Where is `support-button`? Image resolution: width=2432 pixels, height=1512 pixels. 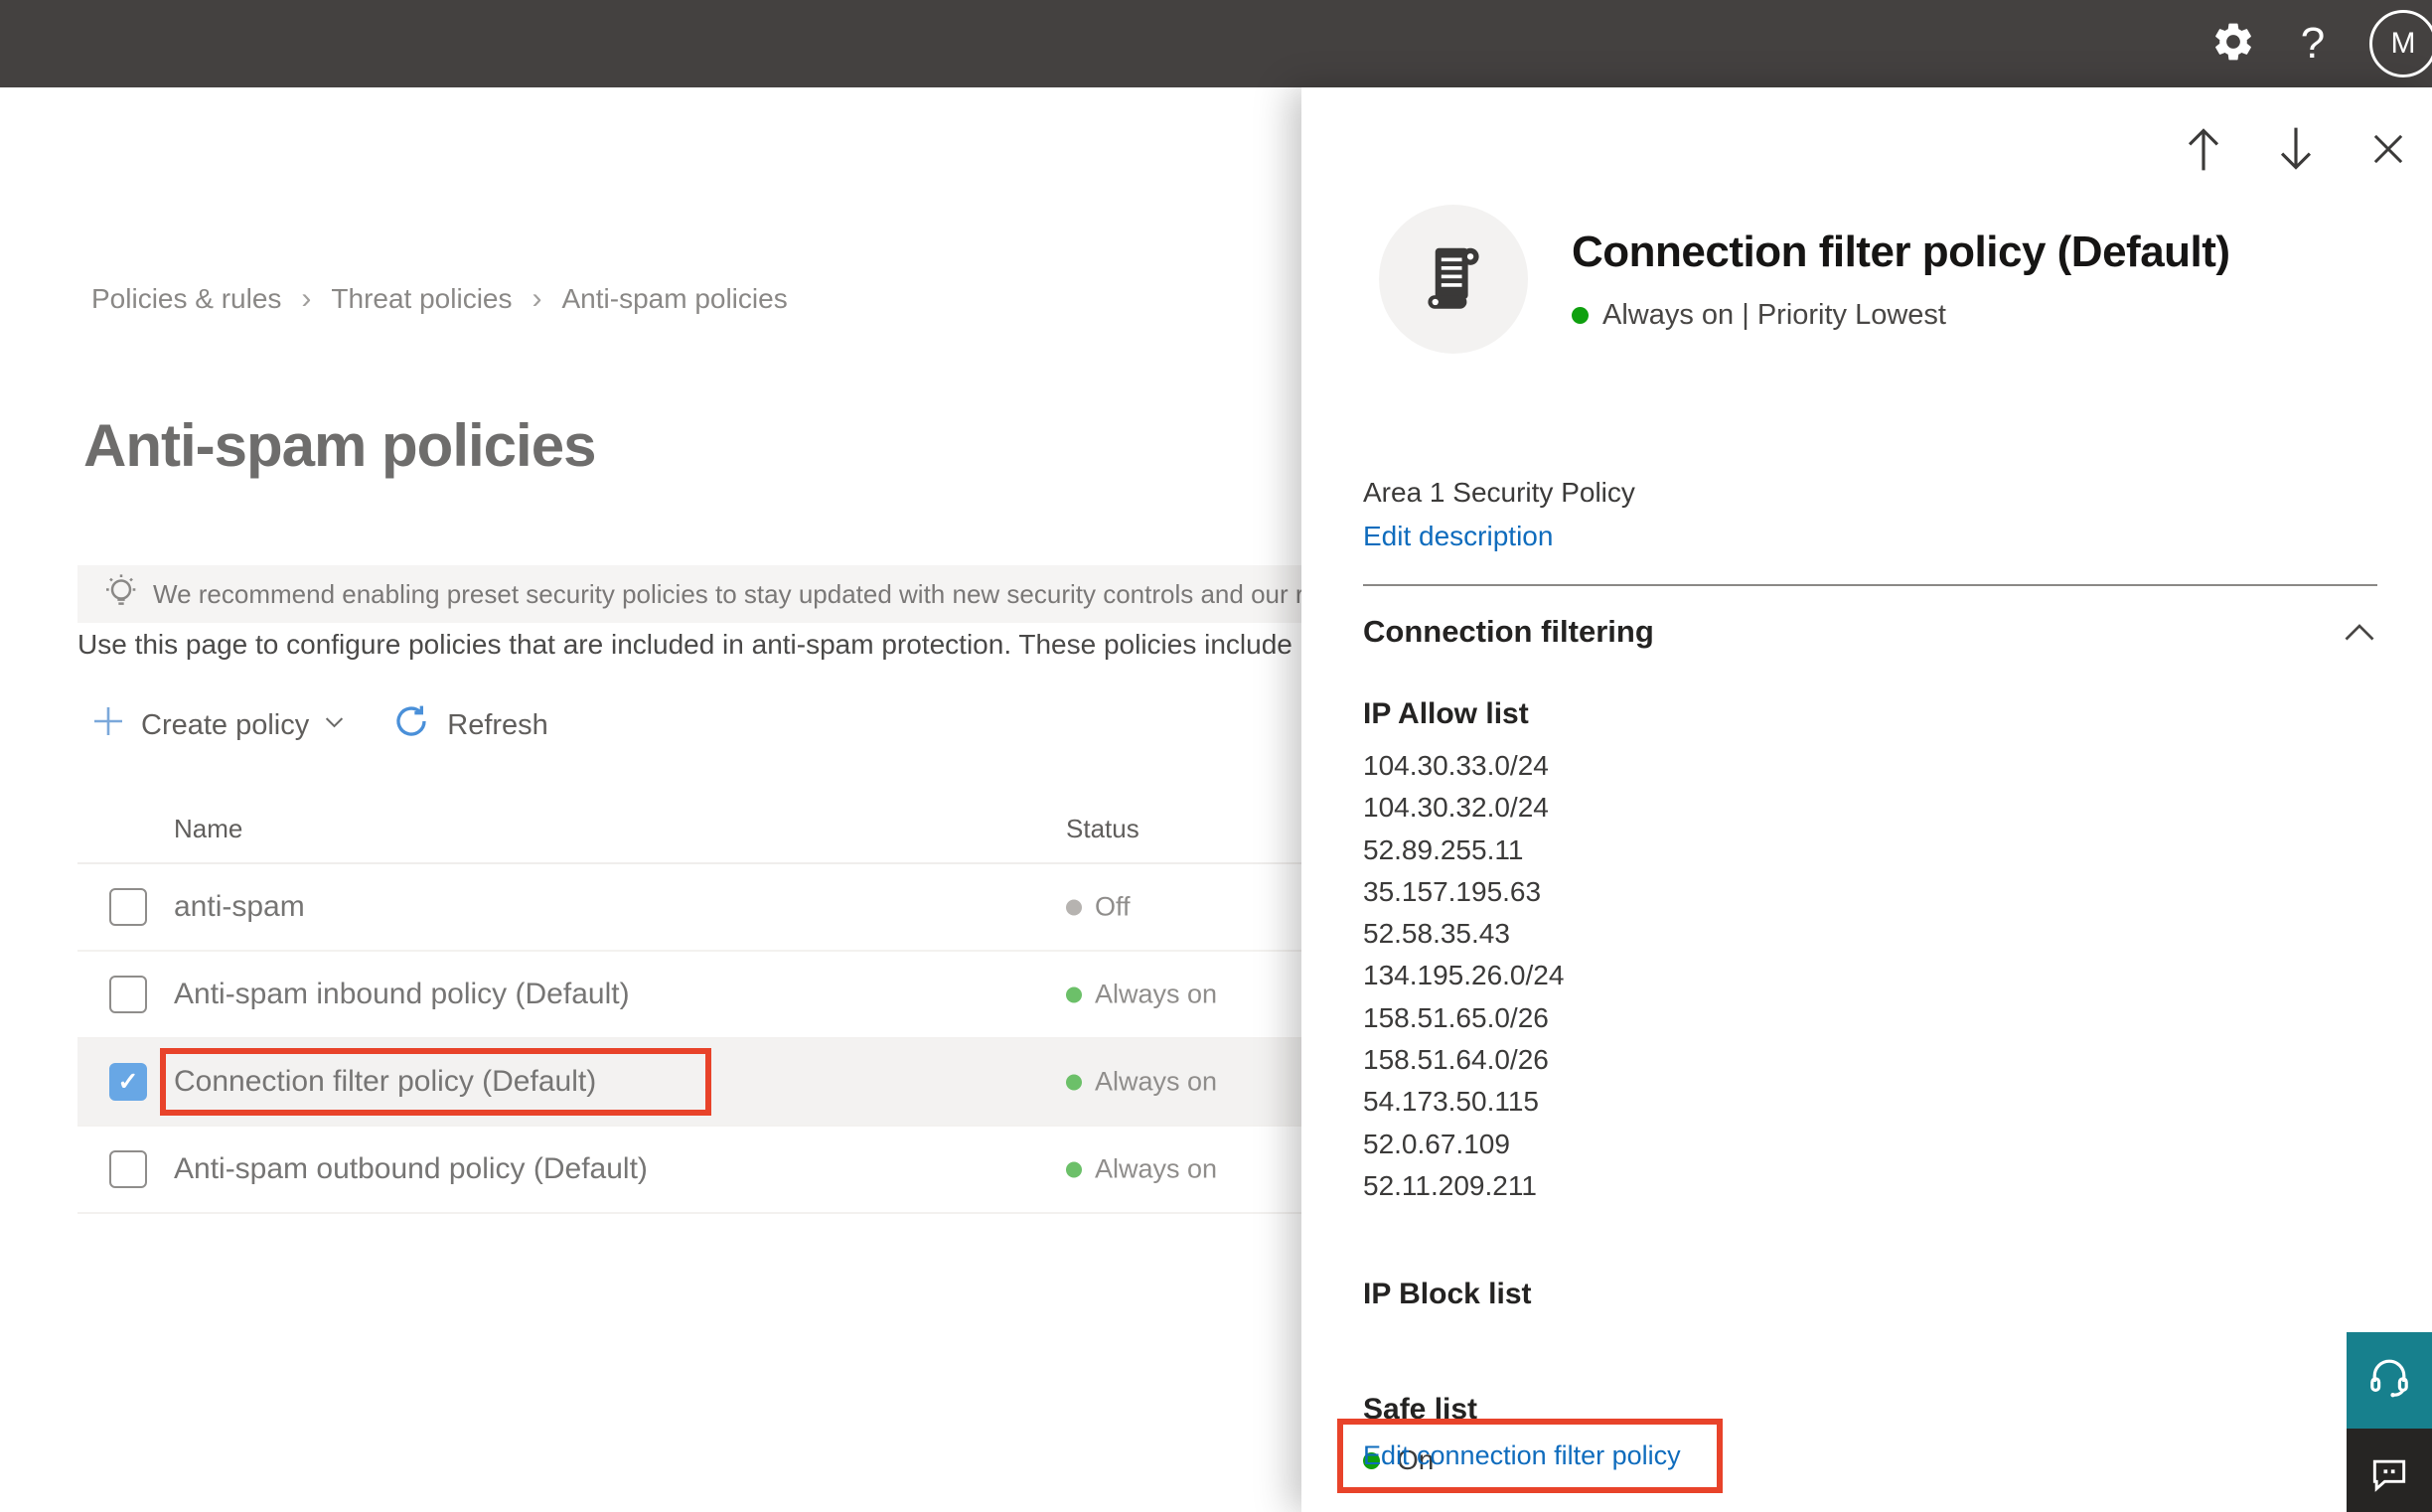 support-button is located at coordinates (2389, 1380).